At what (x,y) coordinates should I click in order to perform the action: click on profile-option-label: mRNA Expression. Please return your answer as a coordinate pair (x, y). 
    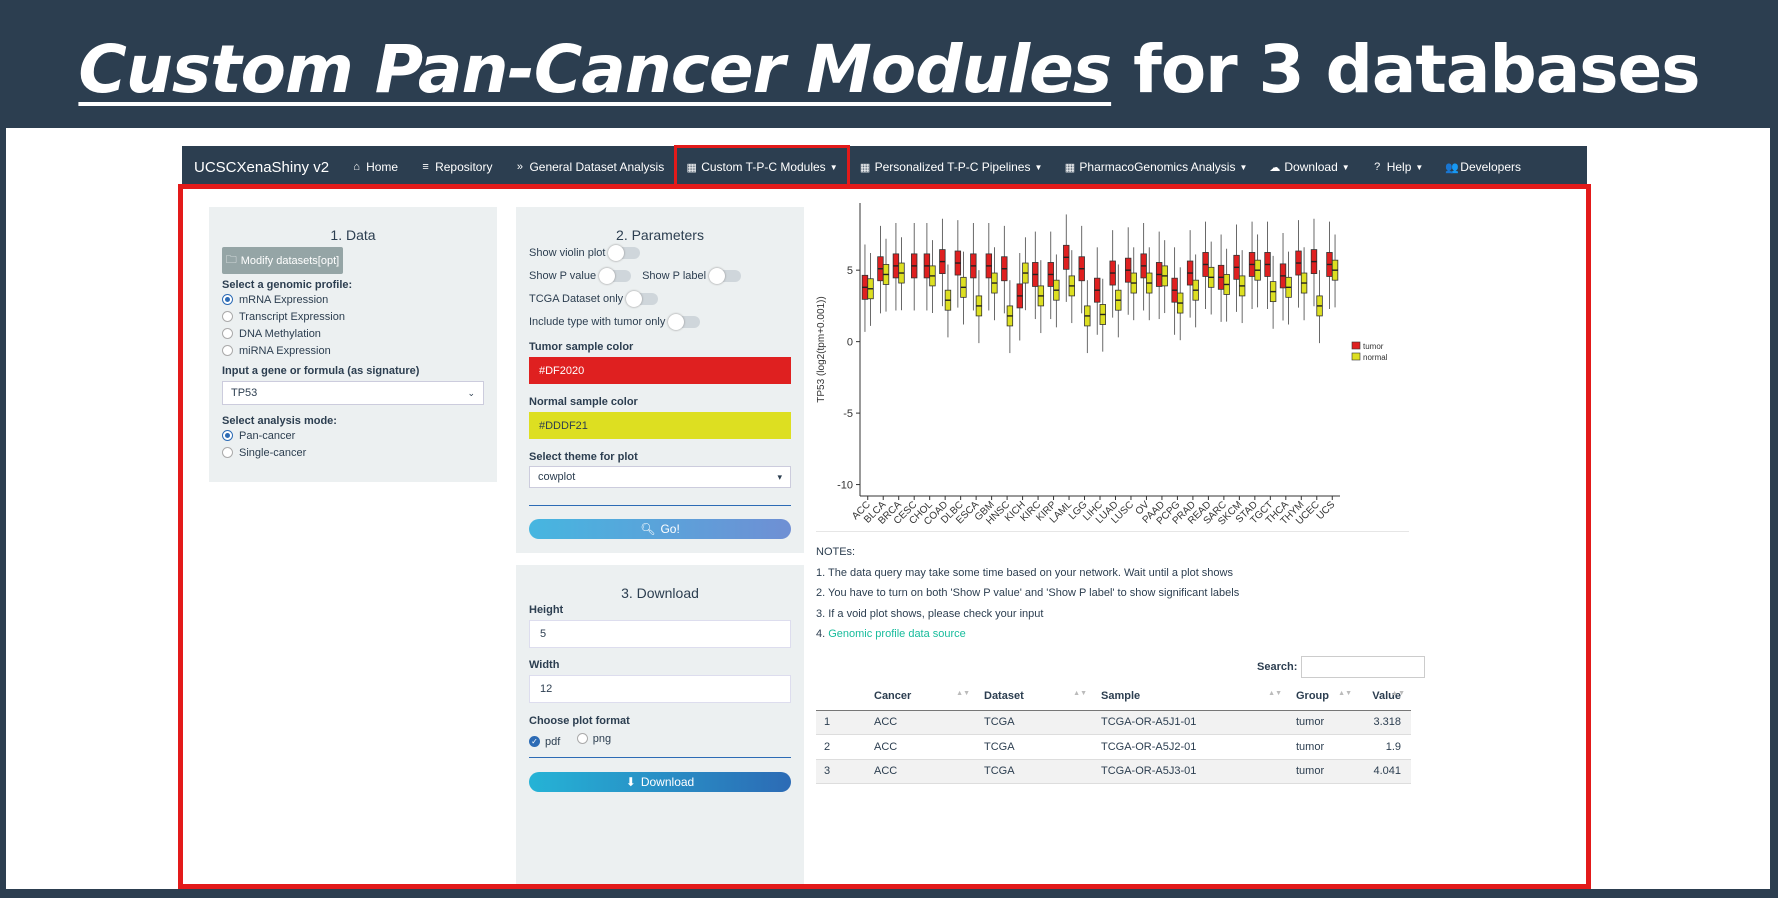
    Looking at the image, I should click on (284, 299).